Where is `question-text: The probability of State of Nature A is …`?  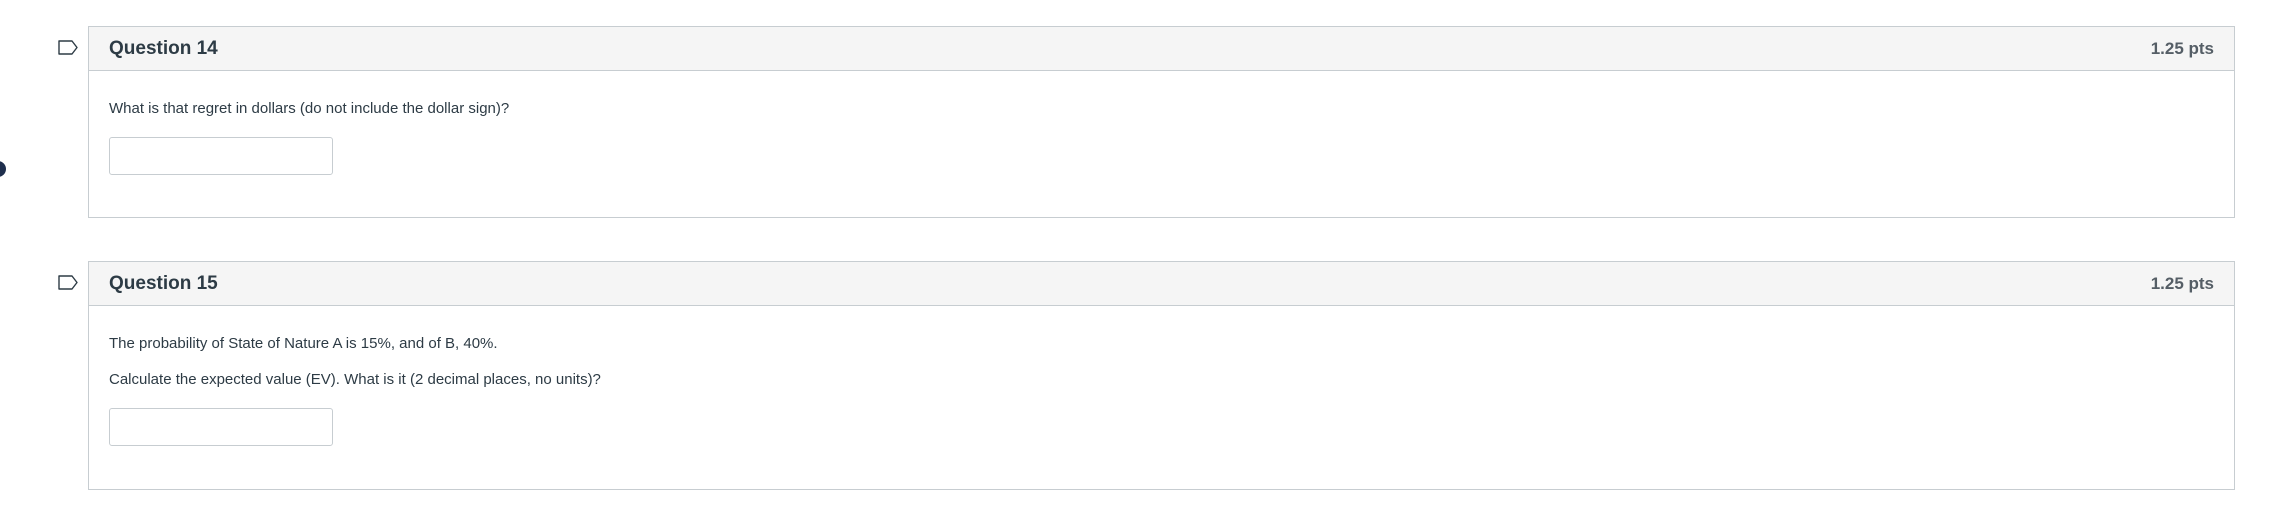 question-text: The probability of State of Nature A is … is located at coordinates (303, 343).